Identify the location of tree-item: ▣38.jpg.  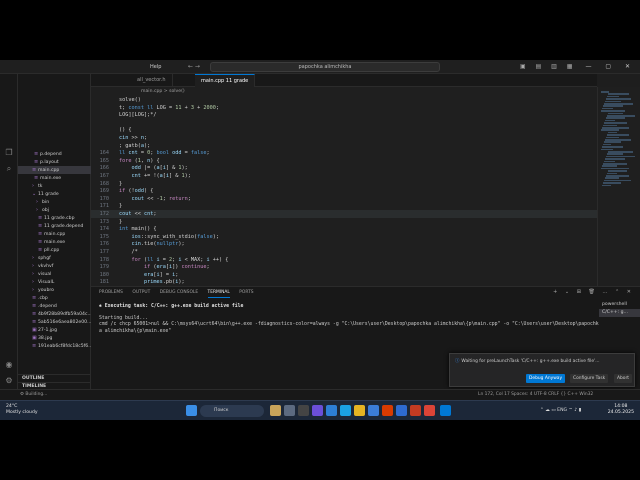
(42, 338).